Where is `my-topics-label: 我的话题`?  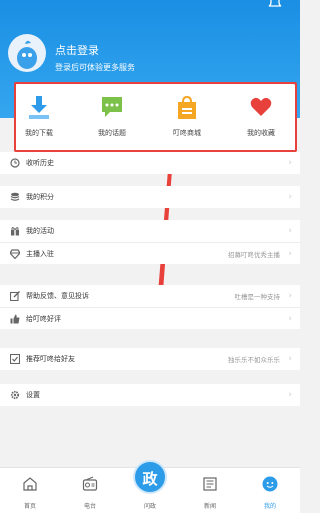
my-topics-label: 我的话题 is located at coordinates (112, 133).